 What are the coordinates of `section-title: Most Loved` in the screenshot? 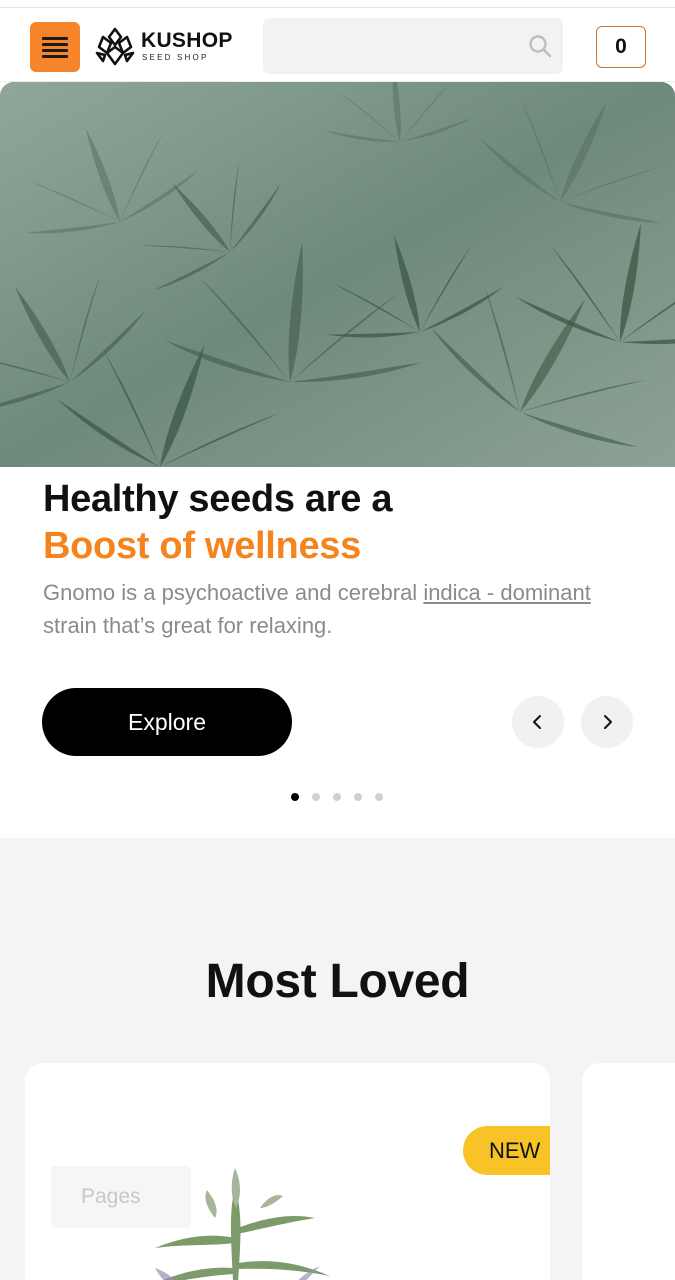 It's located at (337, 981).